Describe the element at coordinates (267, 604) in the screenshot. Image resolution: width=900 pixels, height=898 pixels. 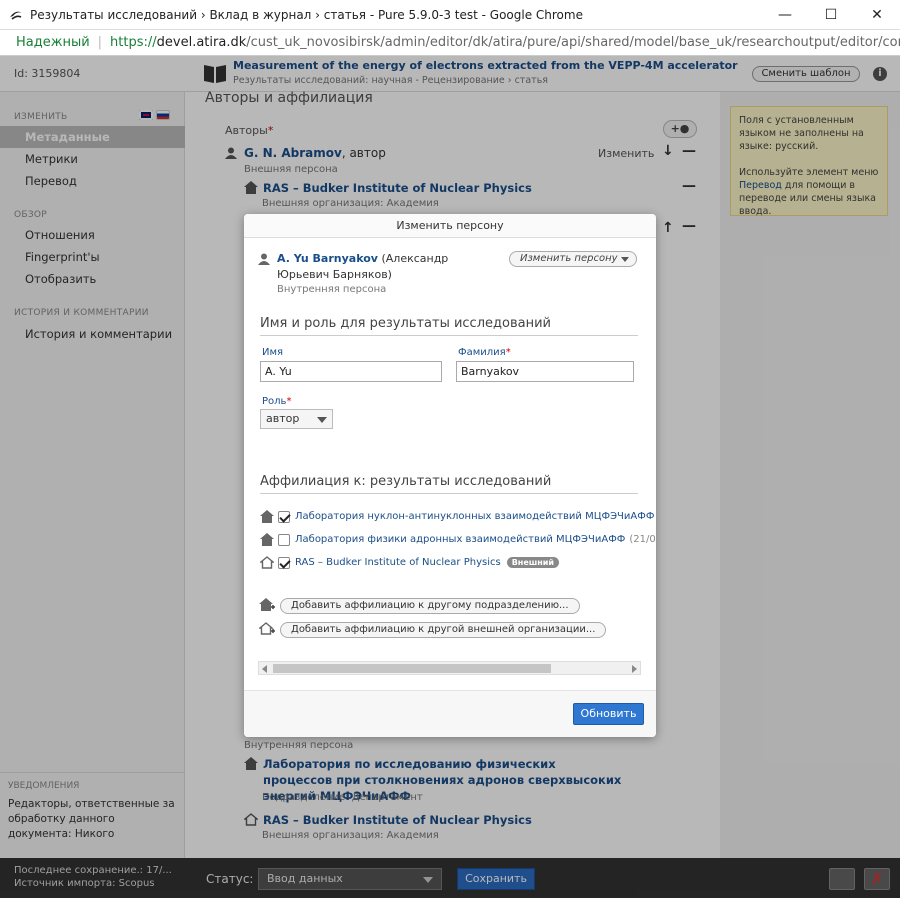
I see `add-home-icon` at that location.